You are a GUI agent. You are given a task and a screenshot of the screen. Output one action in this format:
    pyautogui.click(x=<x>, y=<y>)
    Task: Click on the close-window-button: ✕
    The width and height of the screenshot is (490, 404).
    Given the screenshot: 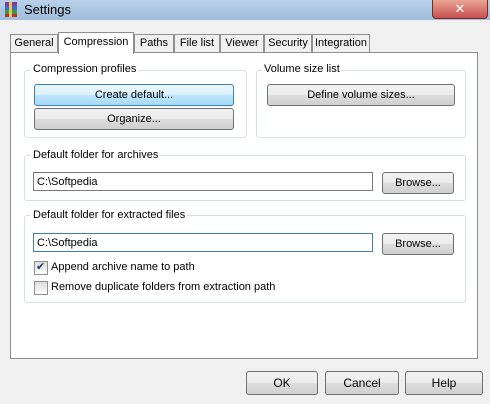 What is the action you would take?
    pyautogui.click(x=460, y=9)
    